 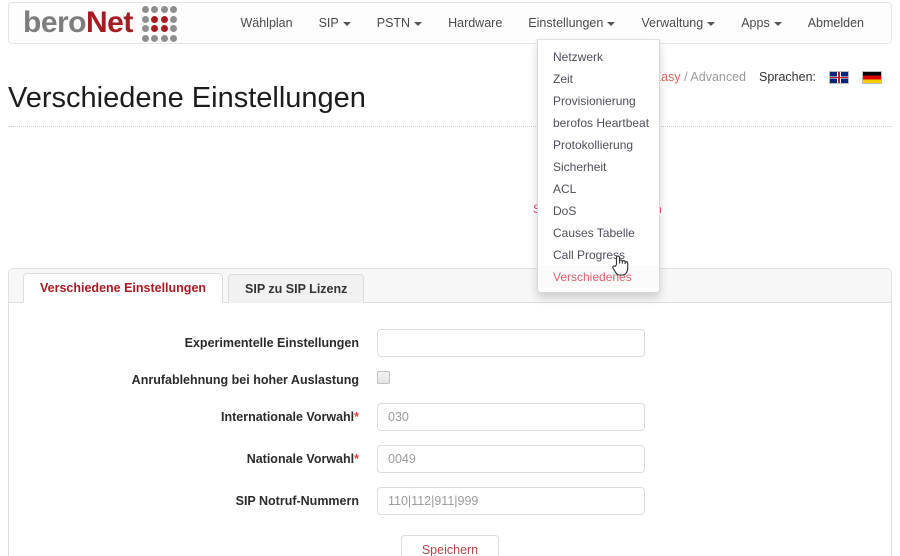 I want to click on nav-item-einstellungen: Einstellungen, so click(x=571, y=23).